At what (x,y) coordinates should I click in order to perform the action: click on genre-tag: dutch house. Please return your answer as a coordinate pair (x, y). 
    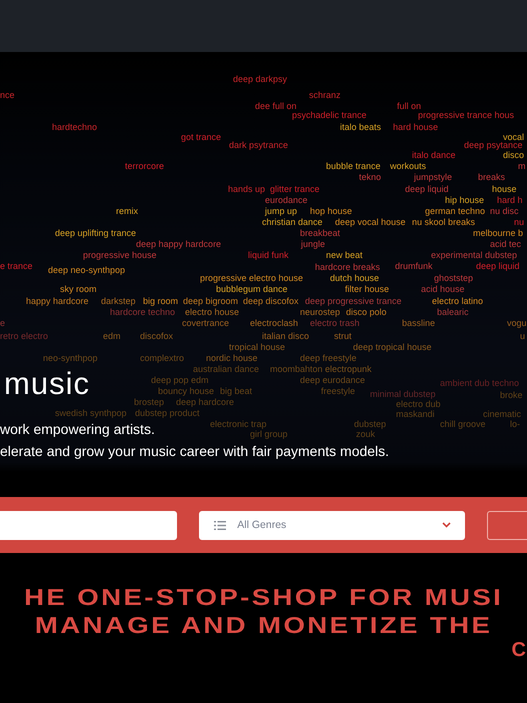
    Looking at the image, I should click on (355, 278).